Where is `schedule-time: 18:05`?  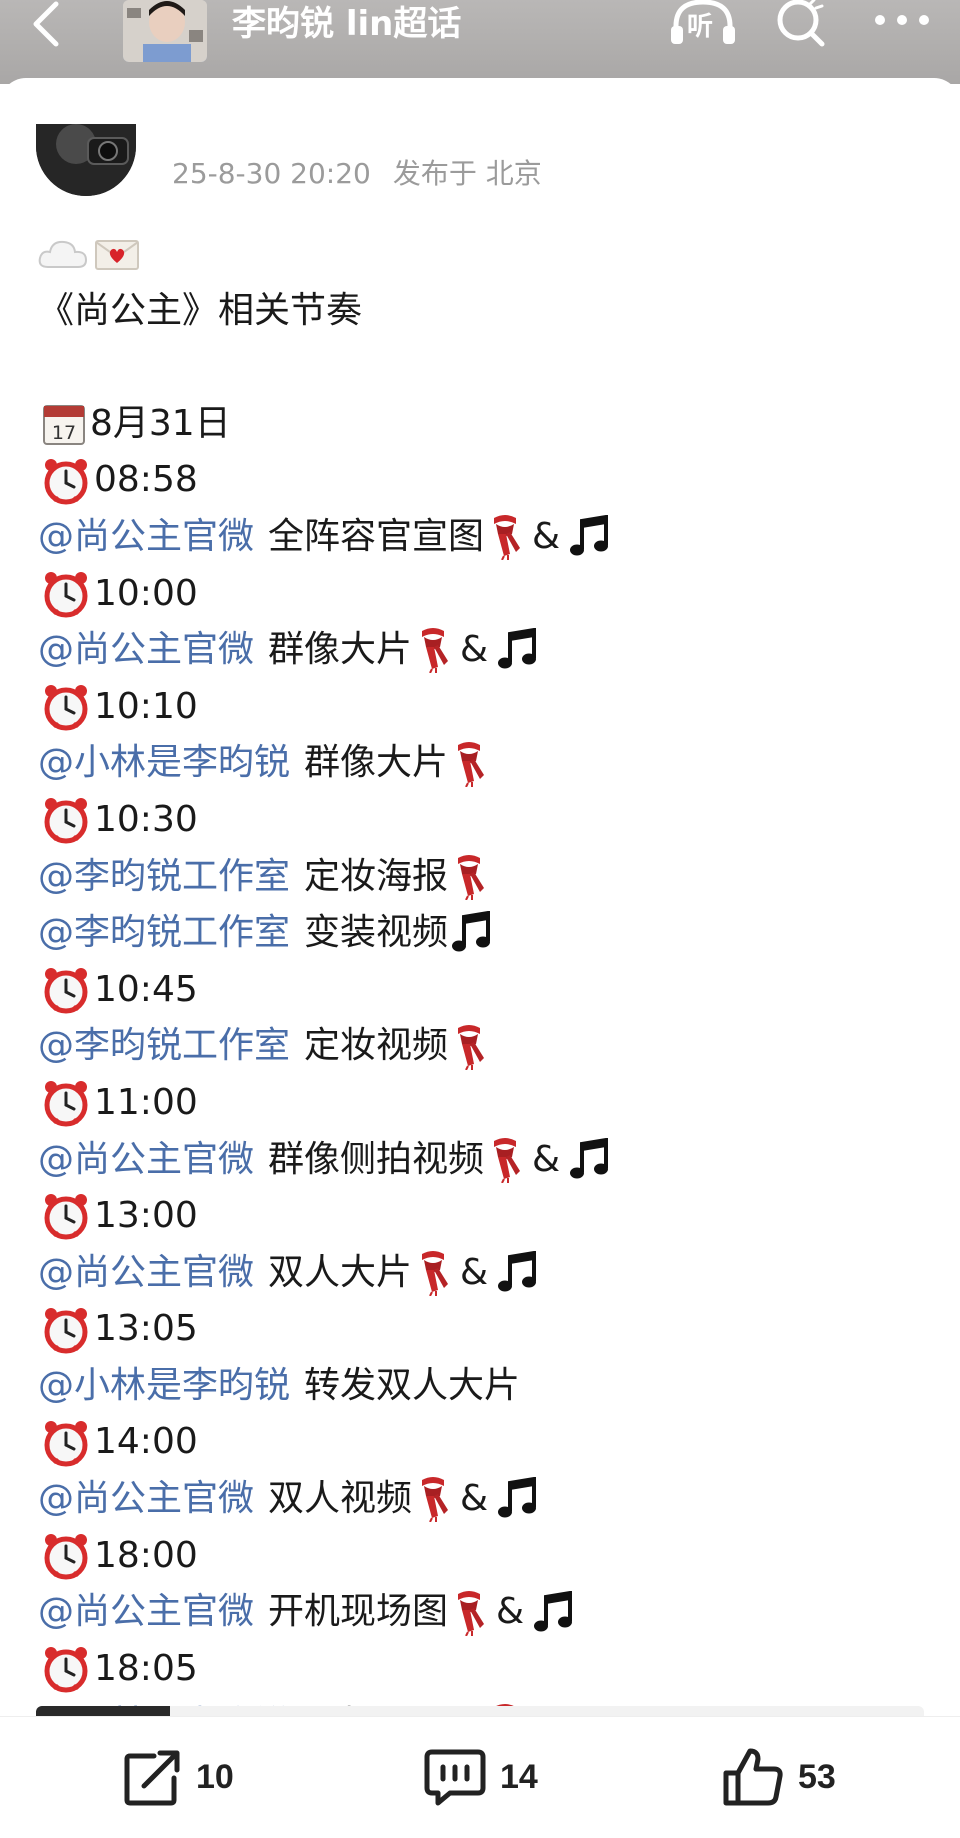
schedule-time: 18:05 is located at coordinates (146, 1668).